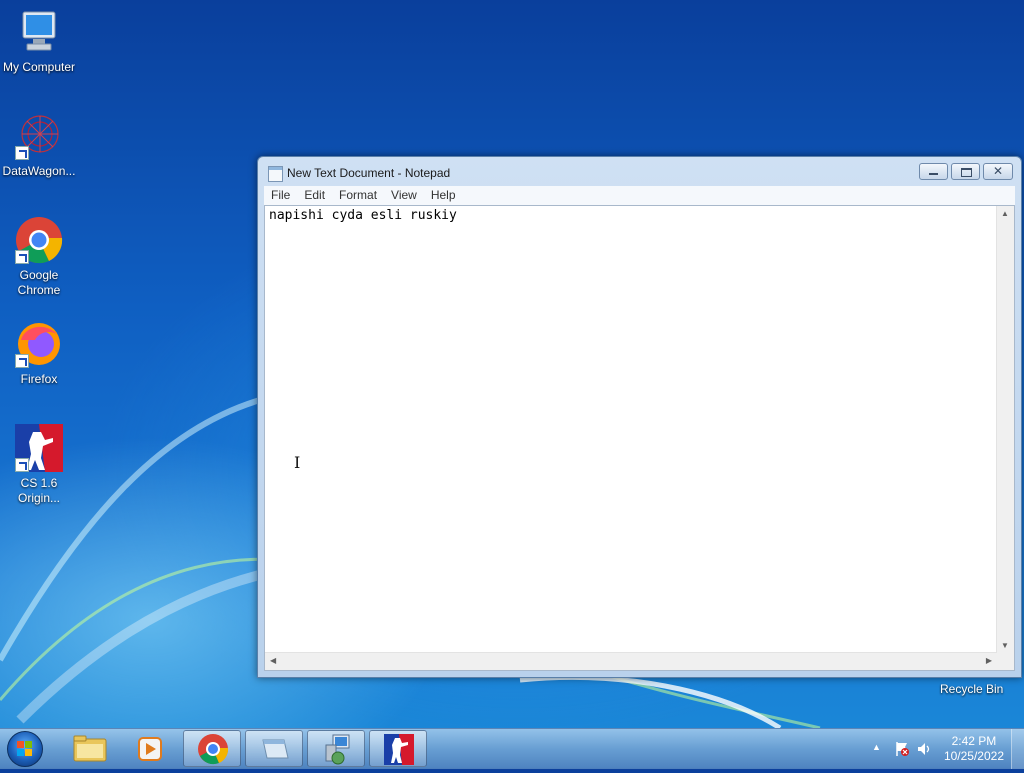  Describe the element at coordinates (974, 741) in the screenshot. I see `clock-time: 2:42 PM` at that location.